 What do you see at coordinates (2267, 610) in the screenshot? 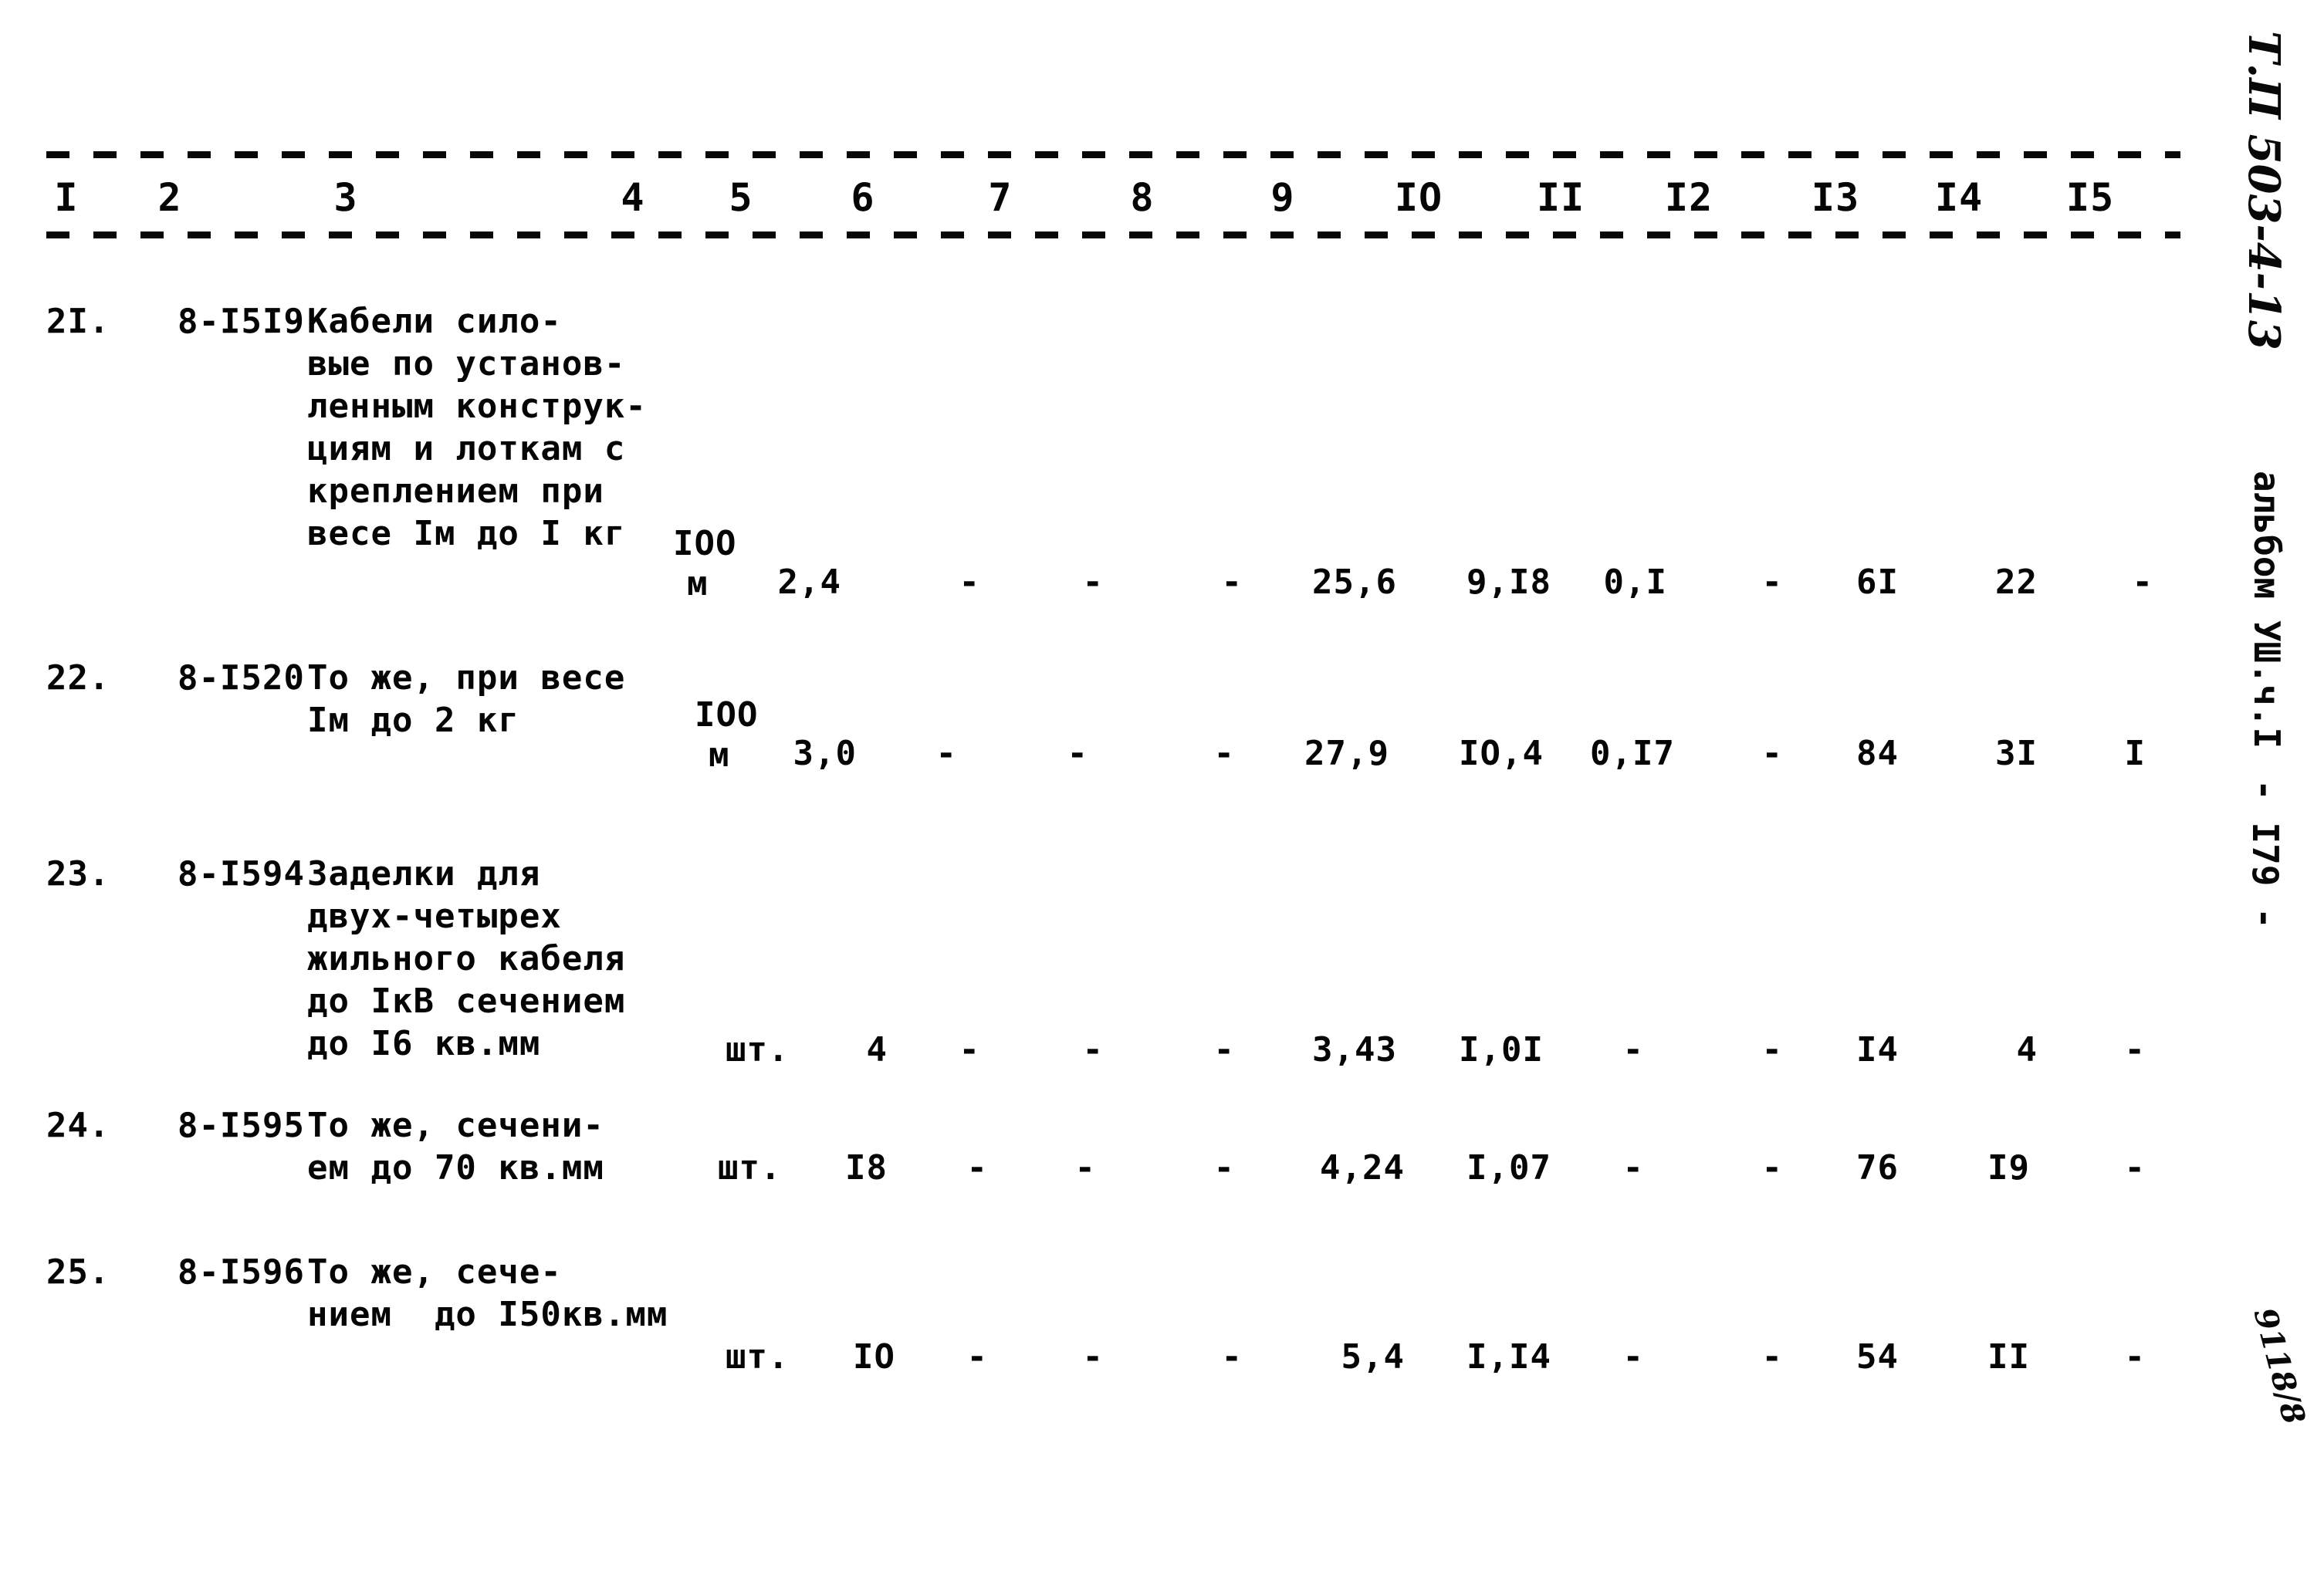
I see `margin-album: альбом УШ.ч.I` at bounding box center [2267, 610].